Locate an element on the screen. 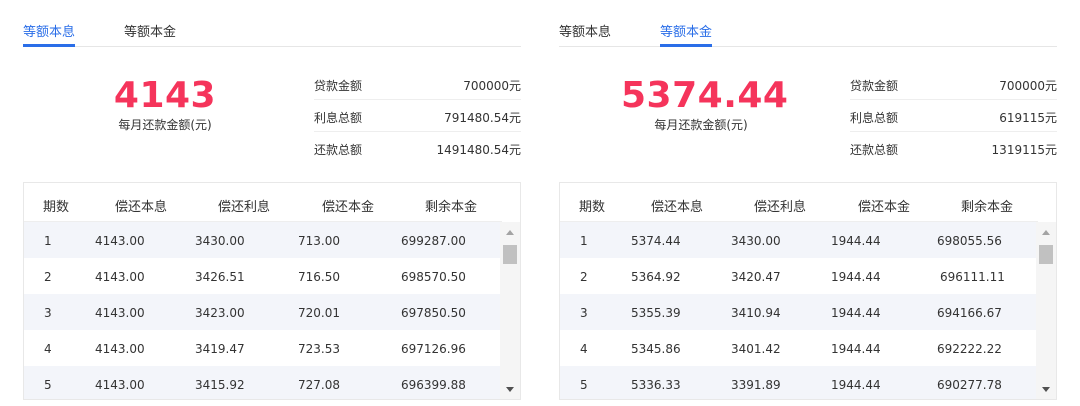 This screenshot has height=406, width=1080. summary-row-loan: 贷款金额 700000元 is located at coordinates (953, 84).